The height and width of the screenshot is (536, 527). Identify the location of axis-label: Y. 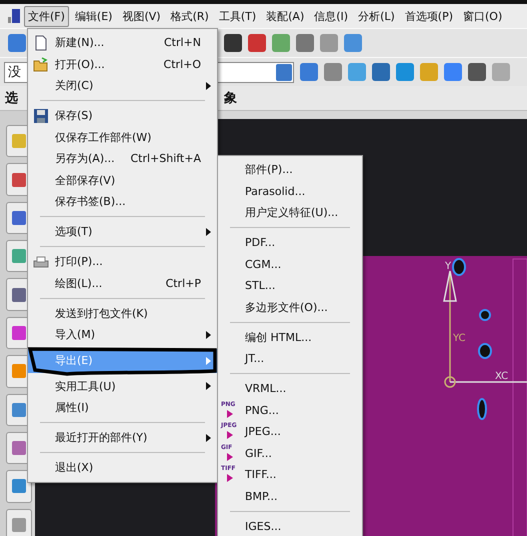
(448, 266).